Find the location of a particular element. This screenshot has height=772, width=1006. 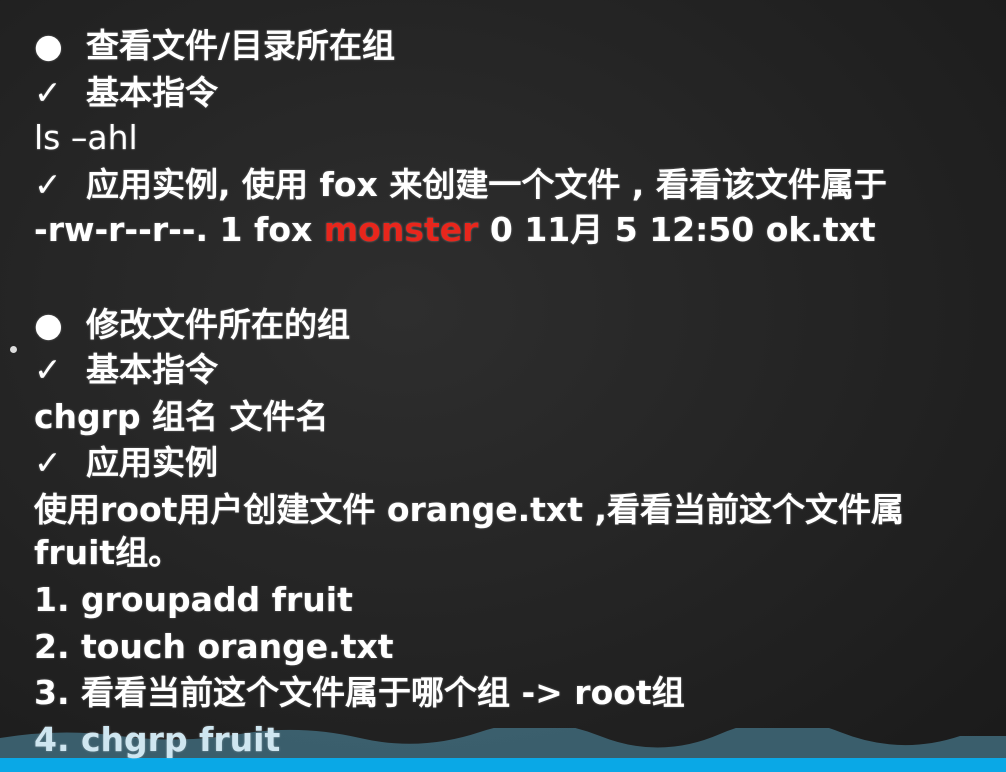

section-1-basic-label: ✓ 基本指令 is located at coordinates (126, 92).